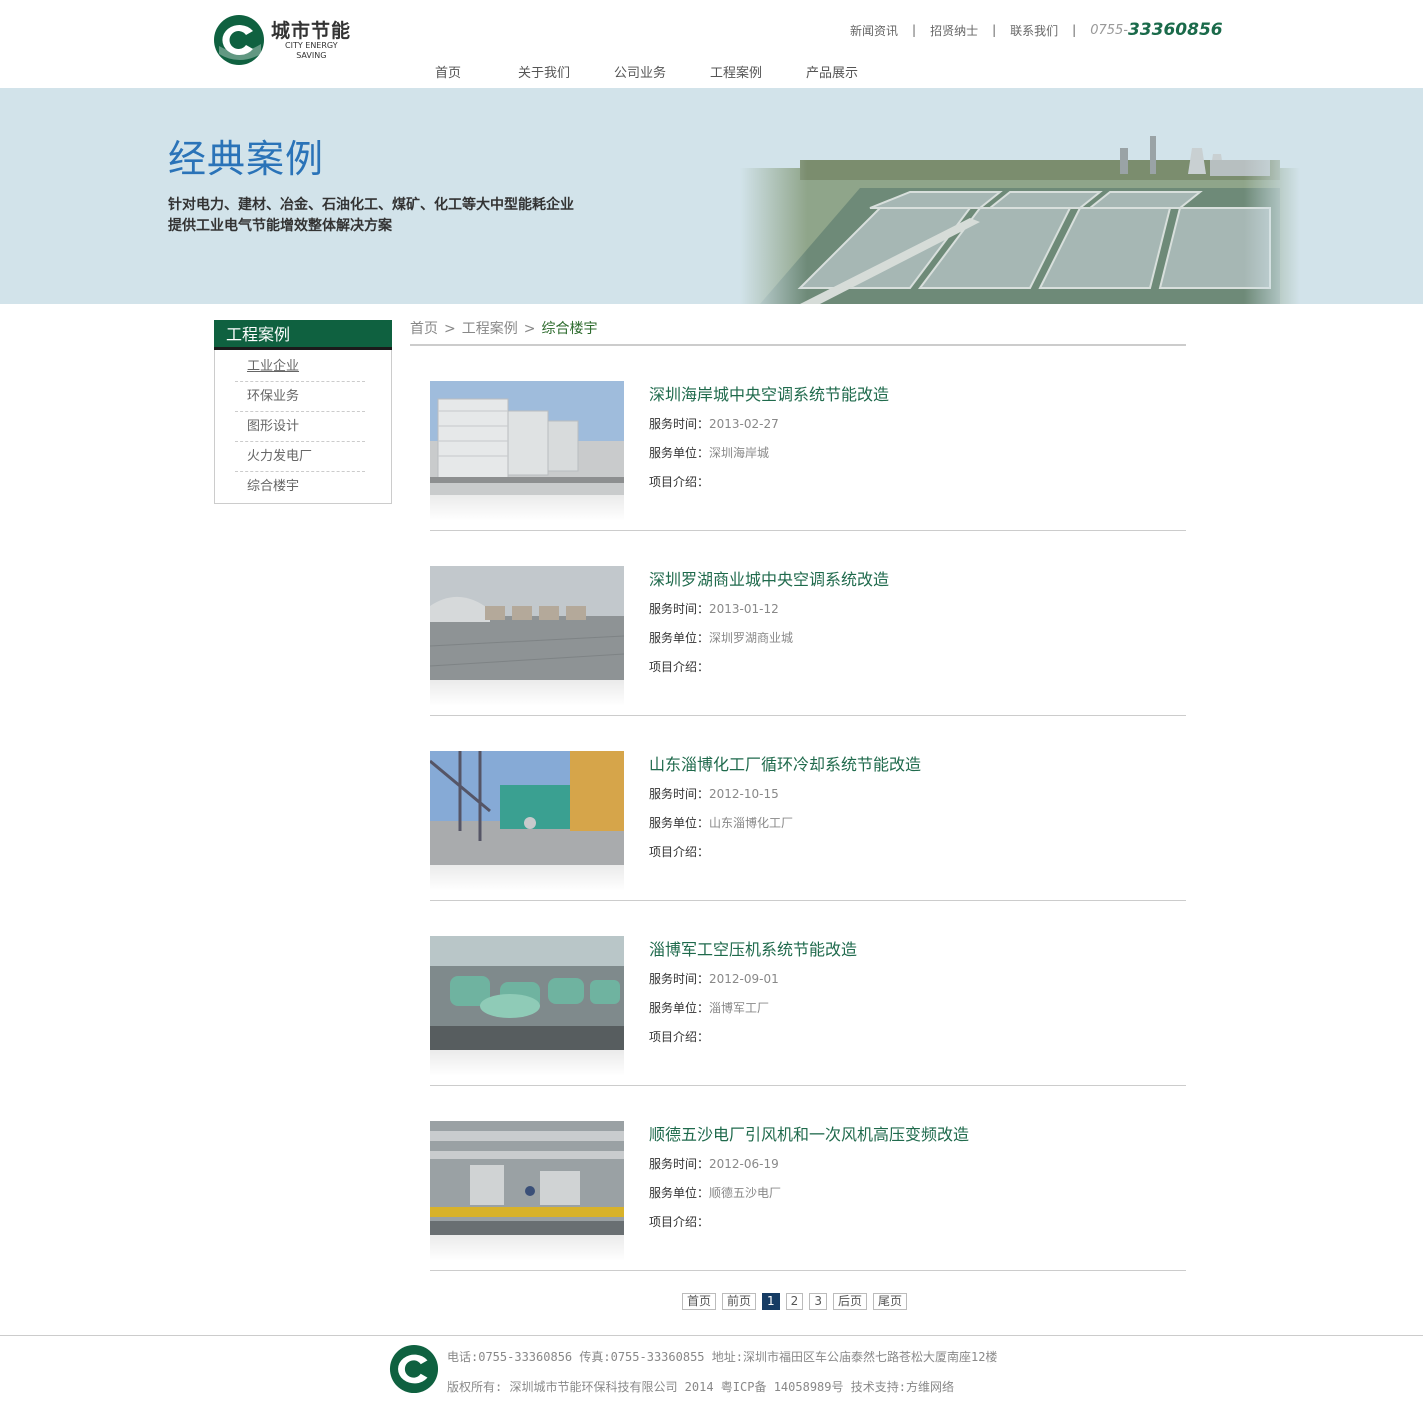 The image size is (1423, 1409). What do you see at coordinates (1020, 196) in the screenshot?
I see `banner-plant-image` at bounding box center [1020, 196].